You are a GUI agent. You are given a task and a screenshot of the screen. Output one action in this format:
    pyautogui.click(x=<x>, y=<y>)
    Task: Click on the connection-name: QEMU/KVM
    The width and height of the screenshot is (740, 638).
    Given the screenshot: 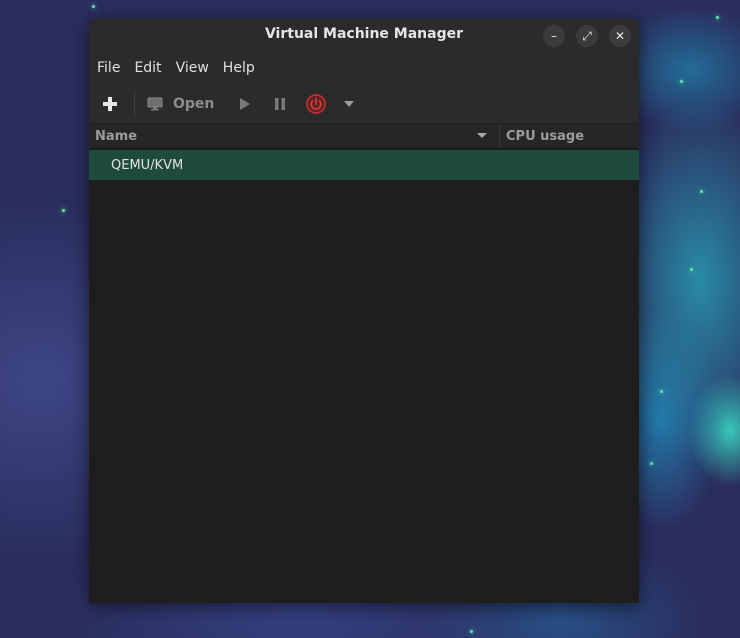 What is the action you would take?
    pyautogui.click(x=147, y=165)
    